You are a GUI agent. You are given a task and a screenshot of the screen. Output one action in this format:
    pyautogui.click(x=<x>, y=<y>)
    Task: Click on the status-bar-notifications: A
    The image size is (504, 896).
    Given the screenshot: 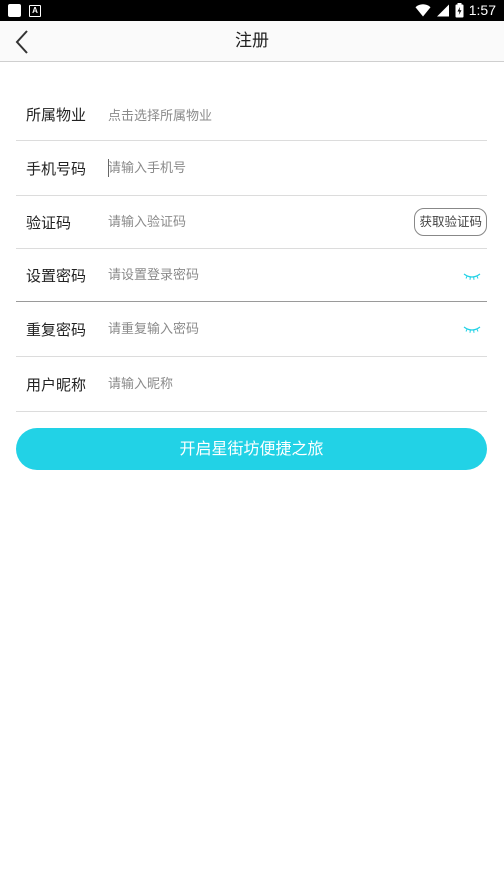 What is the action you would take?
    pyautogui.click(x=24, y=10)
    